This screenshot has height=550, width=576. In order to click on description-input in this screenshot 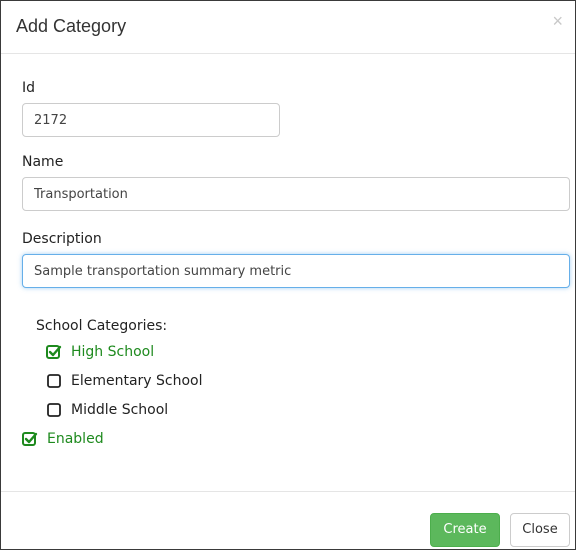, I will do `click(296, 271)`.